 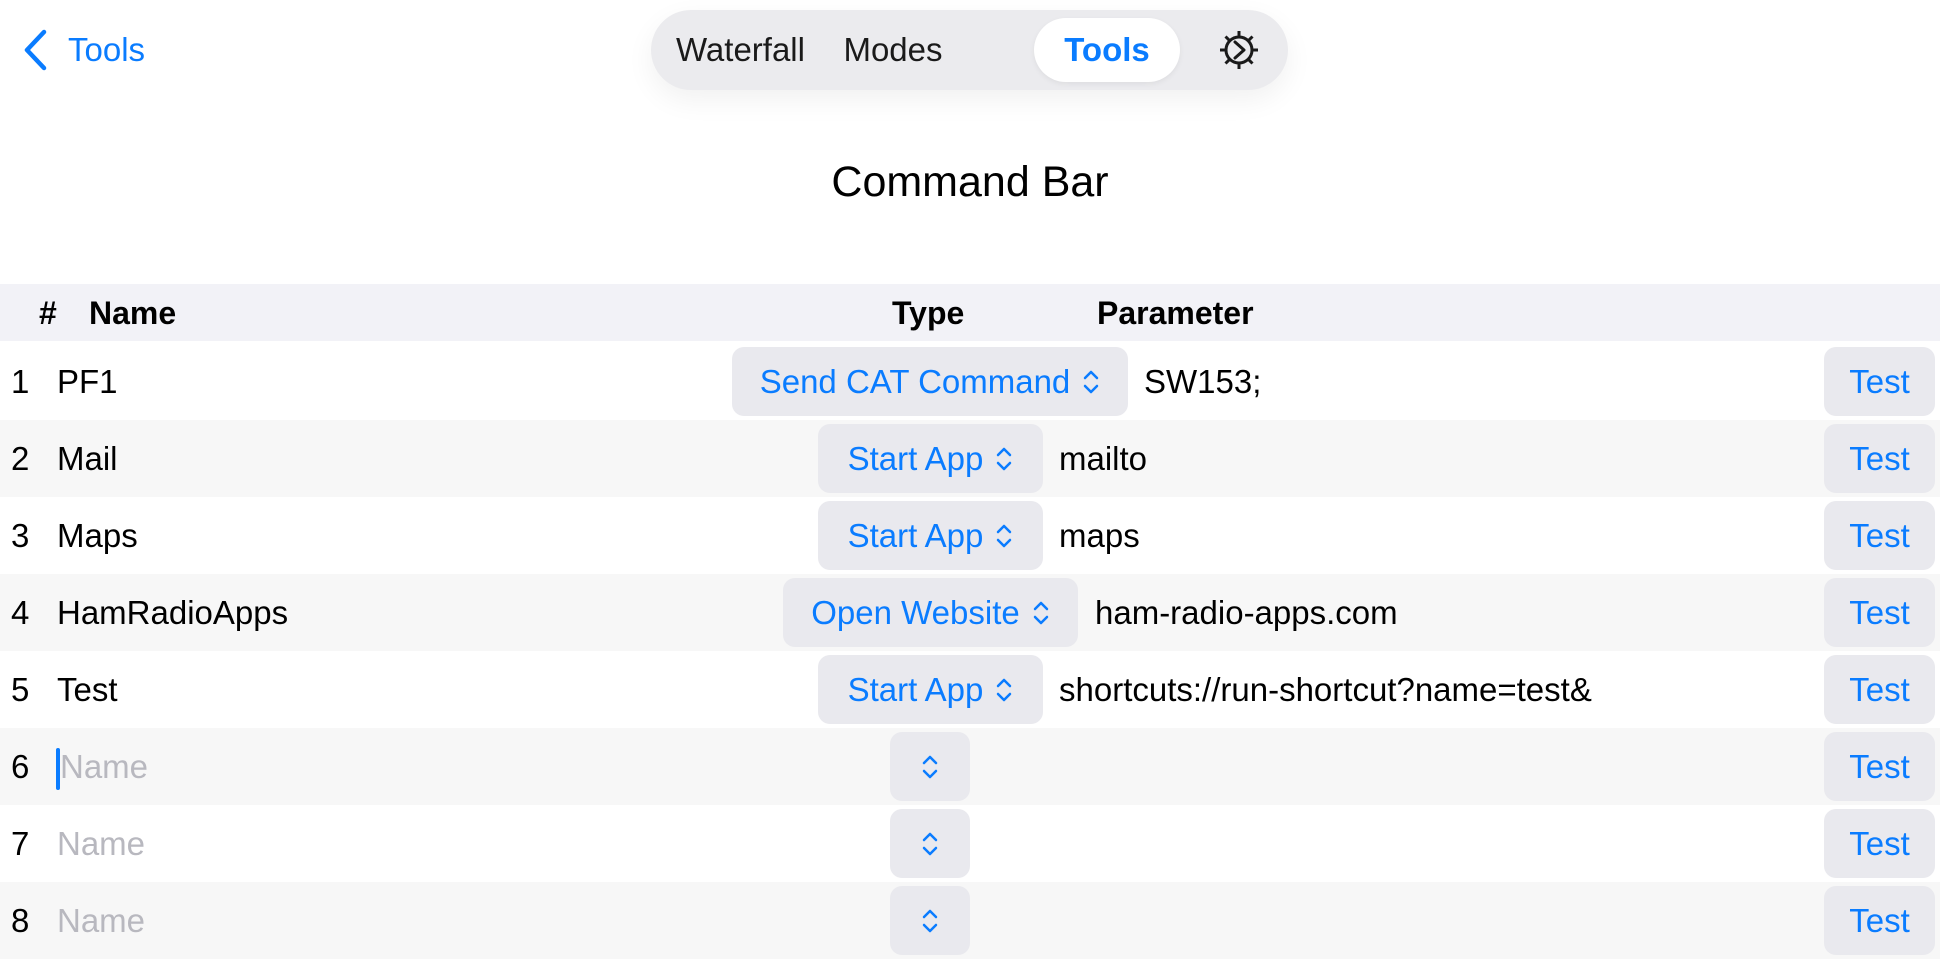 I want to click on row-number: 5, so click(x=20, y=689).